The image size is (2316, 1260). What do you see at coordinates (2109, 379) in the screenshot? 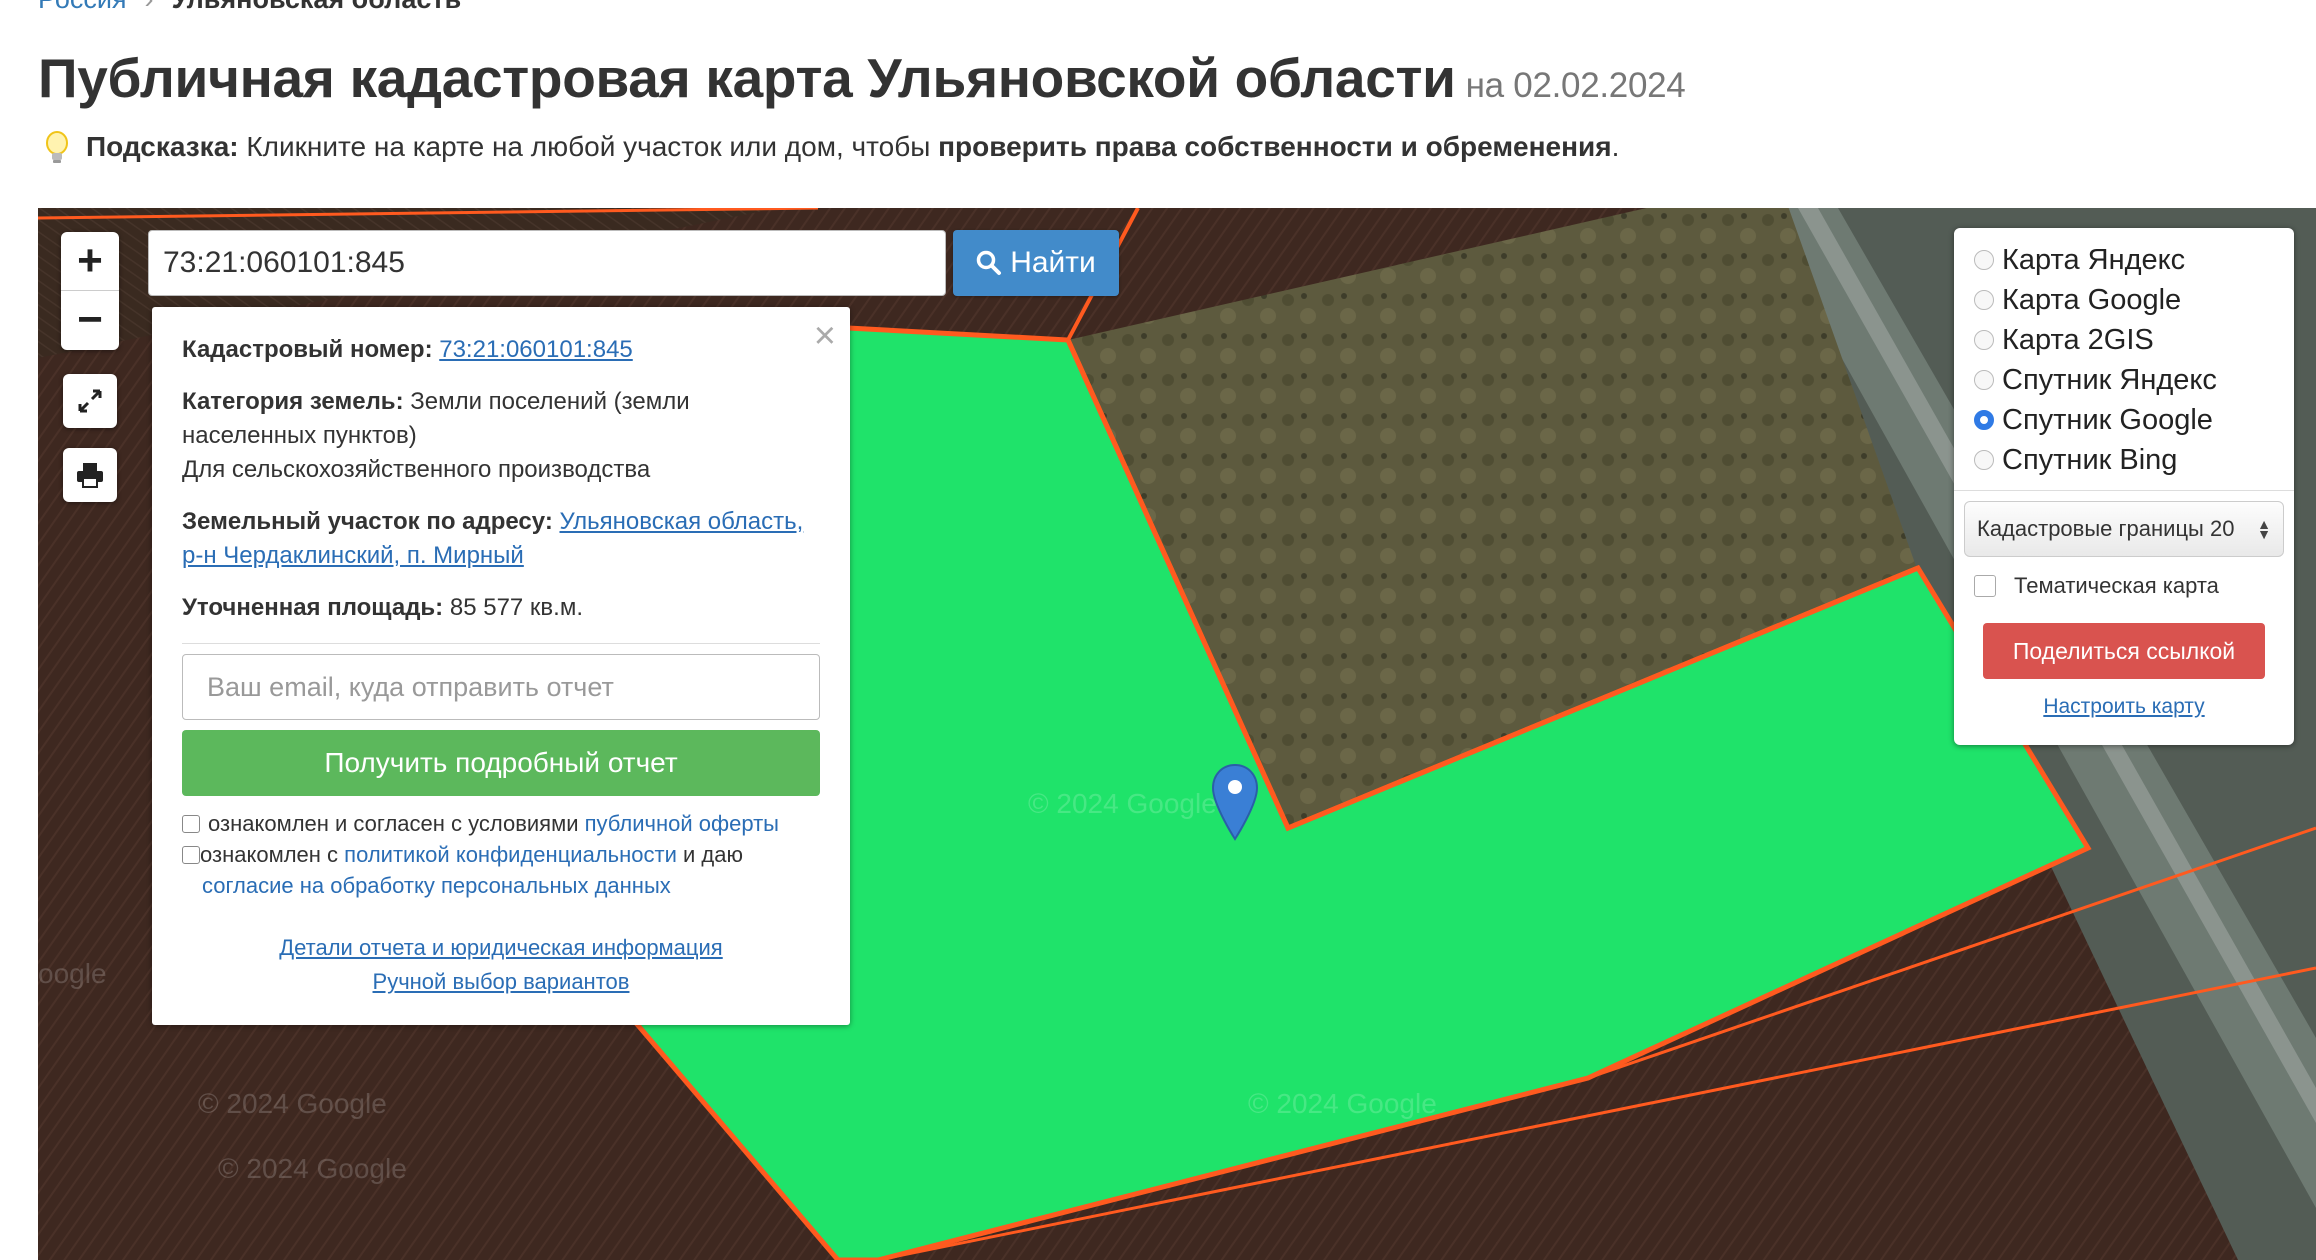
I see `layer-label: Спутник Яндекс` at bounding box center [2109, 379].